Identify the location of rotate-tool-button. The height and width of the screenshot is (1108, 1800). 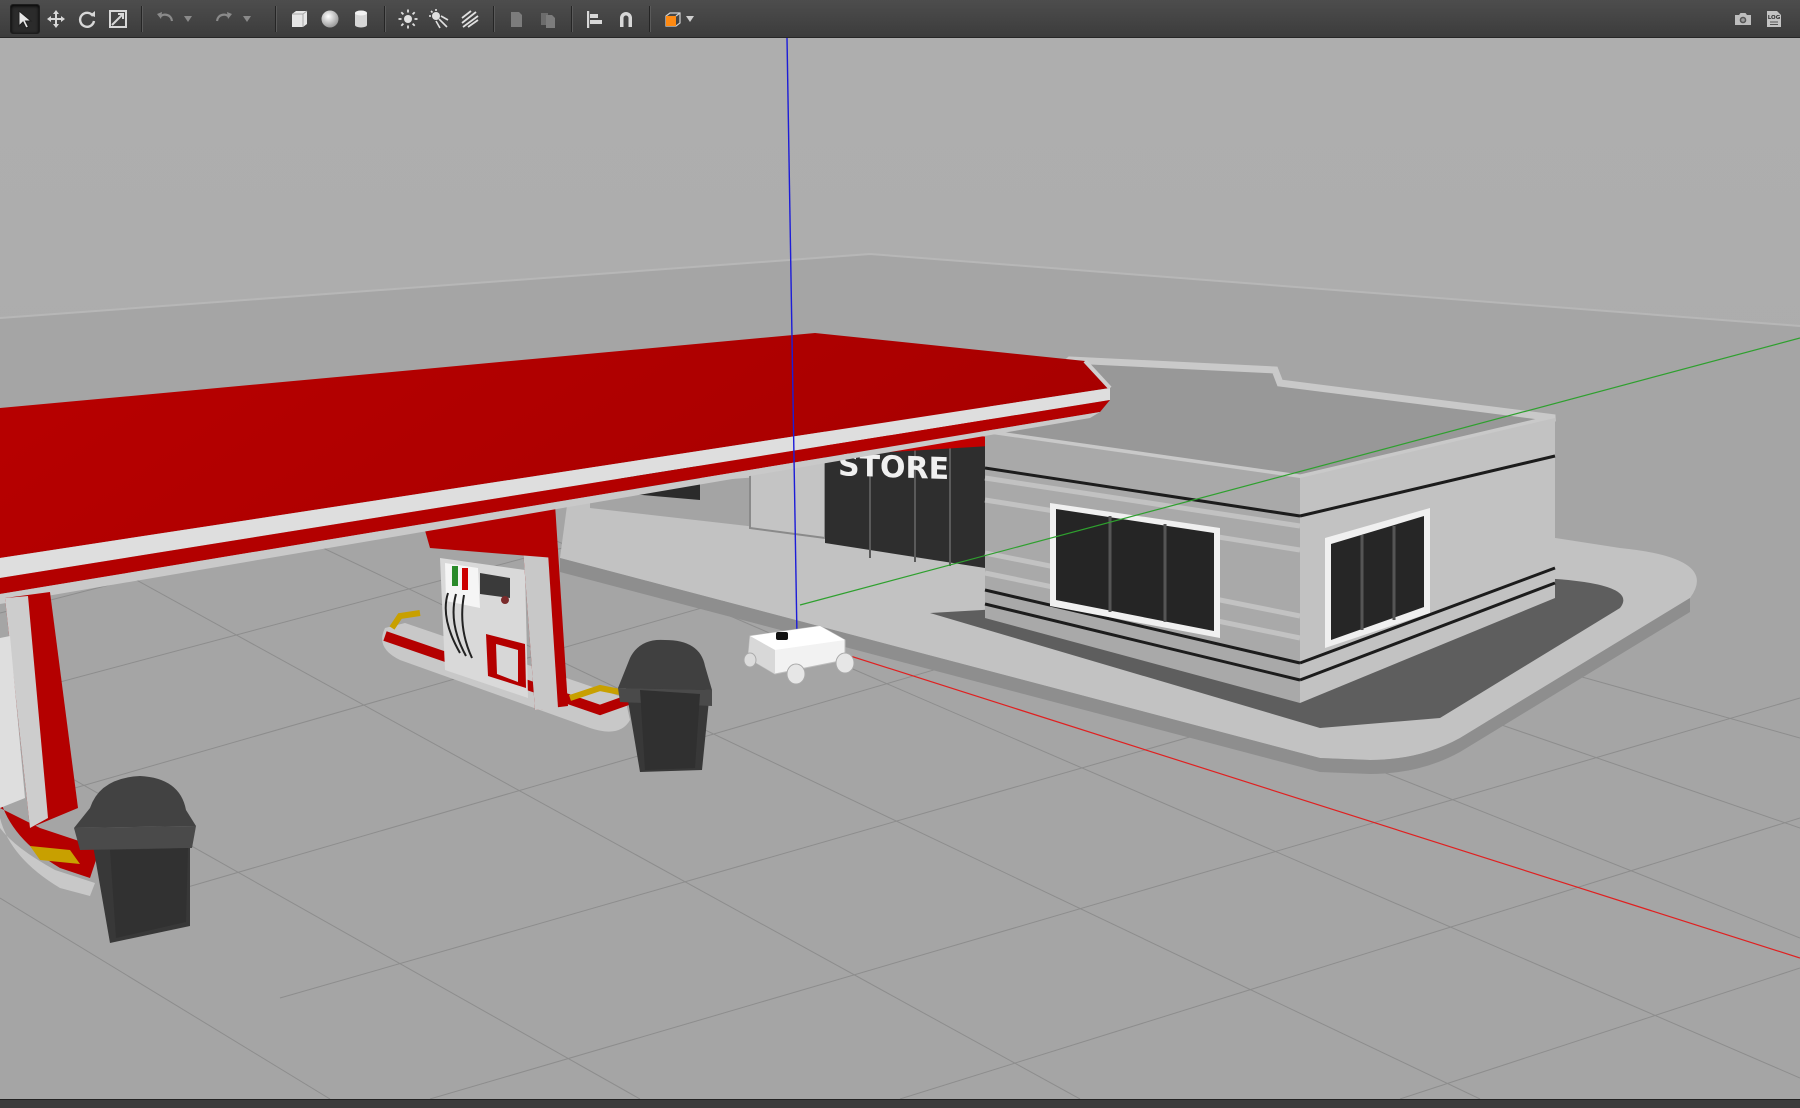
(87, 19).